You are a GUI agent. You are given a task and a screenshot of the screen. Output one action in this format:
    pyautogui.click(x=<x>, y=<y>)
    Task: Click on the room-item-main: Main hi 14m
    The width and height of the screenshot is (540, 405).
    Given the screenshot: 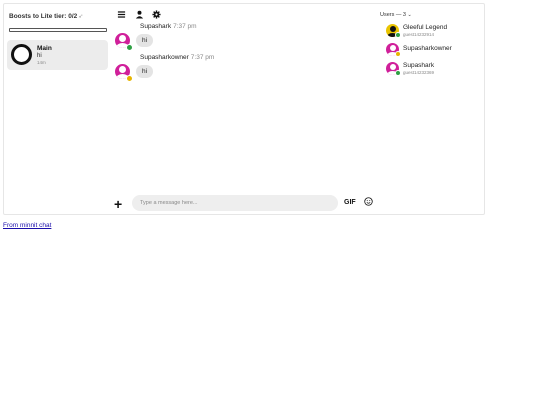 What is the action you would take?
    pyautogui.click(x=57, y=55)
    